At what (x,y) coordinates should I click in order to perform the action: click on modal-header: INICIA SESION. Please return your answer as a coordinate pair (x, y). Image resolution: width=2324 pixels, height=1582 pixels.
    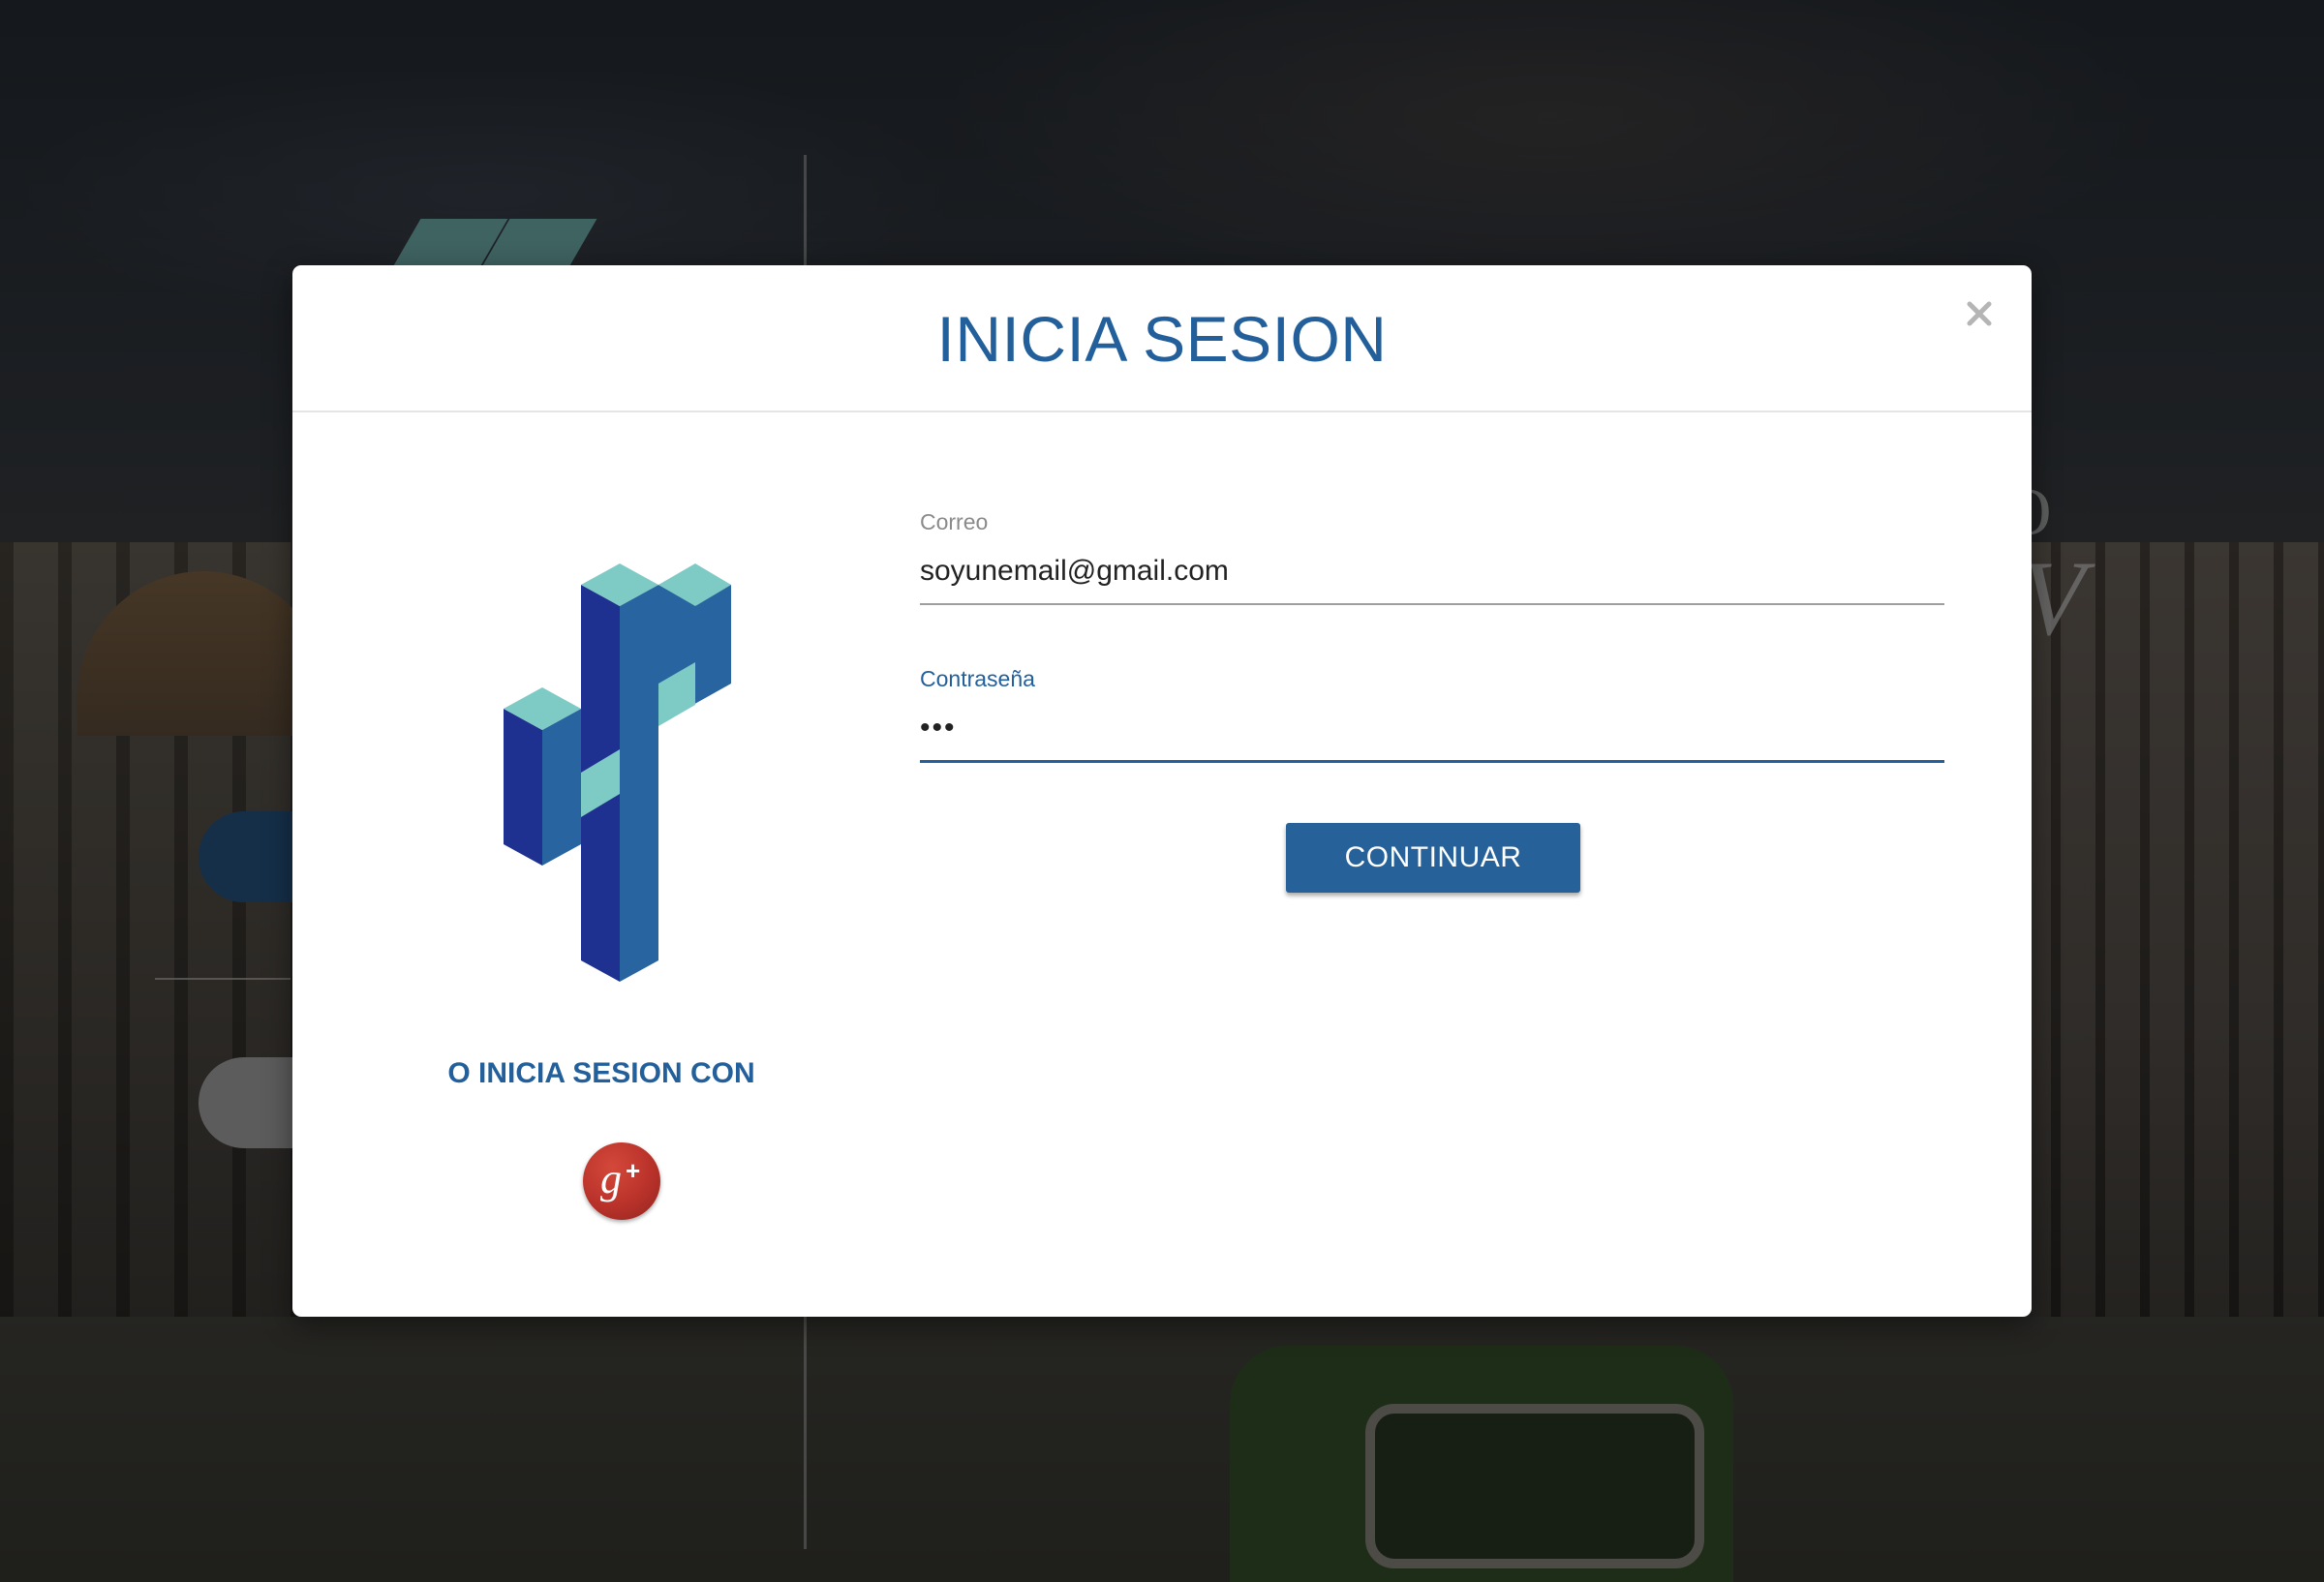
    Looking at the image, I should click on (1162, 338).